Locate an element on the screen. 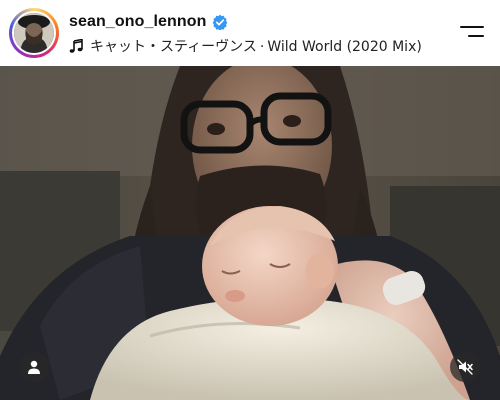 The height and width of the screenshot is (400, 500). tagged-people-button is located at coordinates (34, 367).